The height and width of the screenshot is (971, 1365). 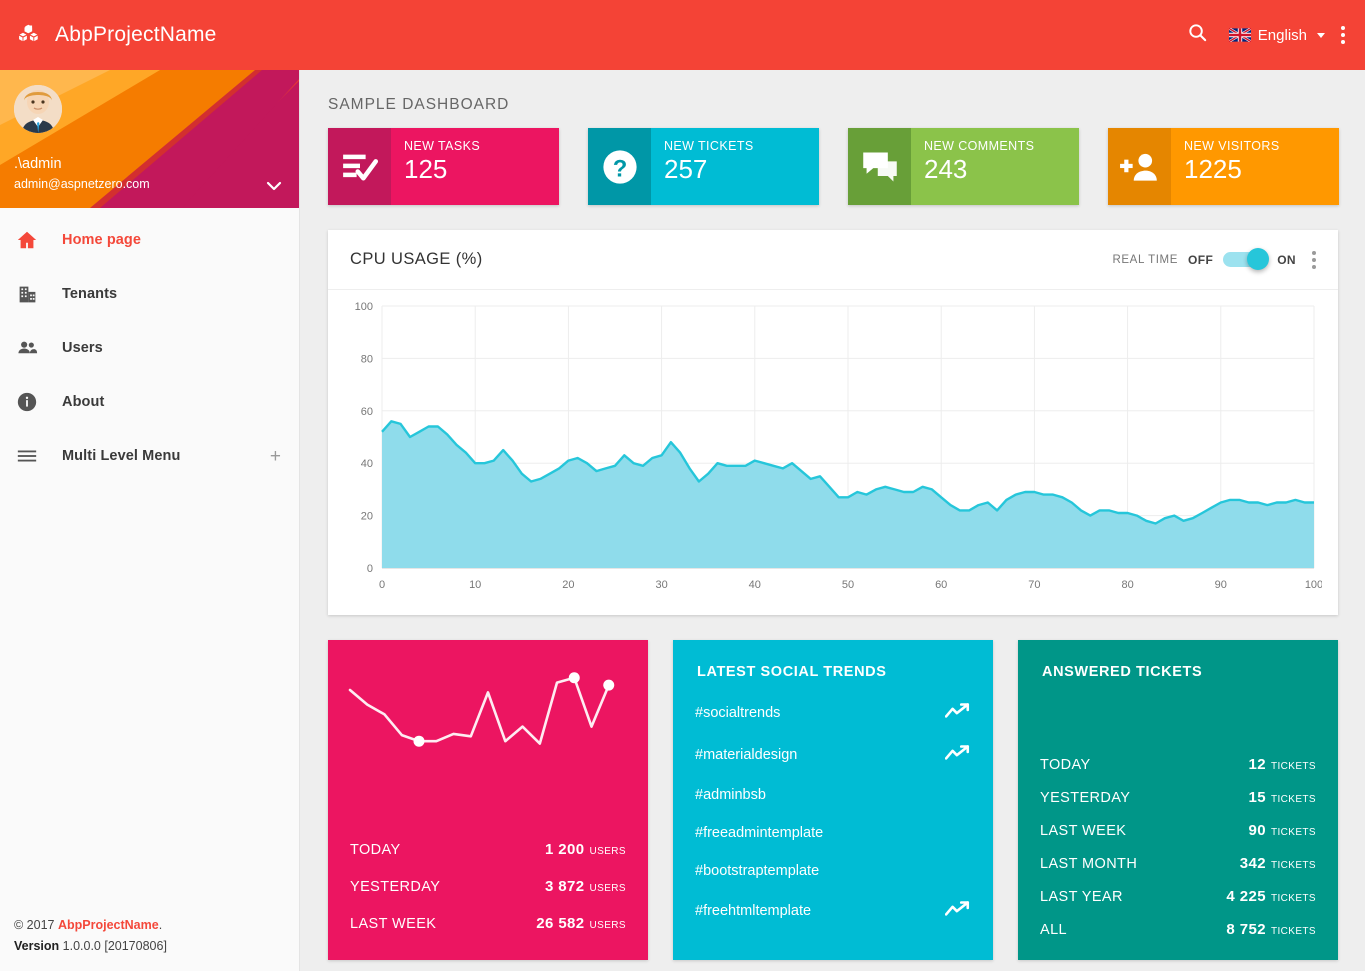 What do you see at coordinates (149, 402) in the screenshot?
I see `sidebar-item-about: About` at bounding box center [149, 402].